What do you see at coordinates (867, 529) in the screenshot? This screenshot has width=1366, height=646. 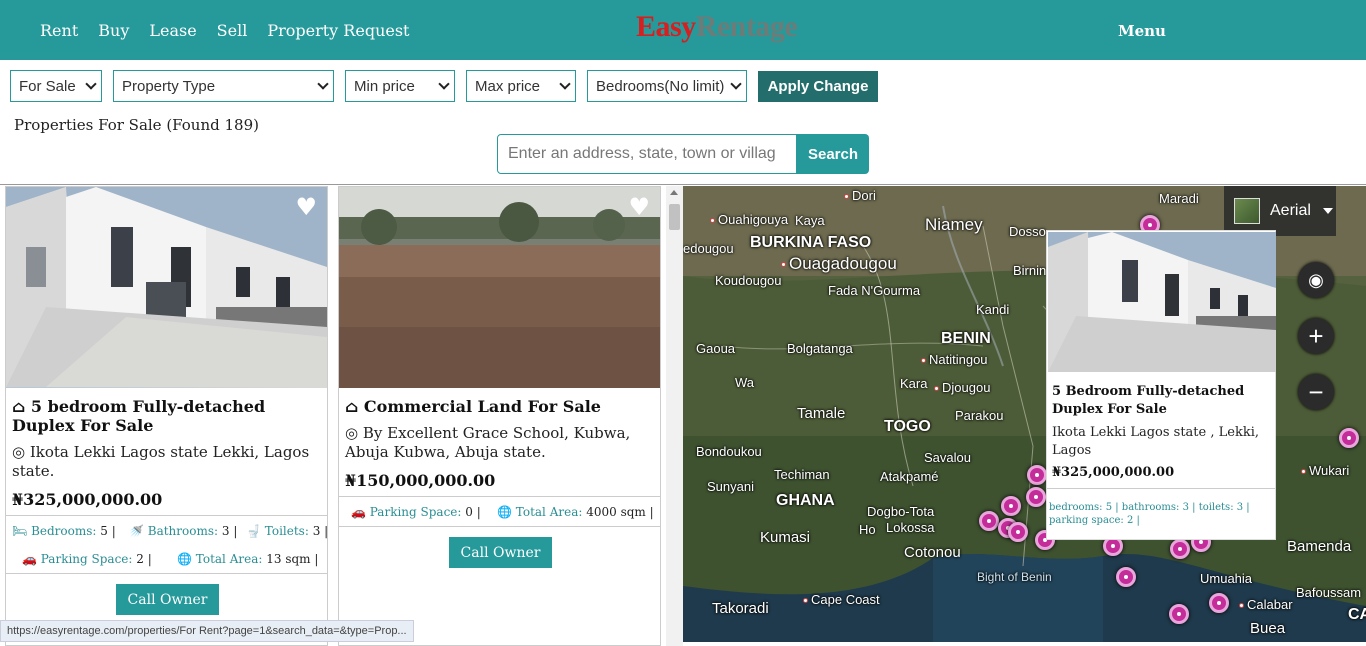 I see `place-label: Ho` at bounding box center [867, 529].